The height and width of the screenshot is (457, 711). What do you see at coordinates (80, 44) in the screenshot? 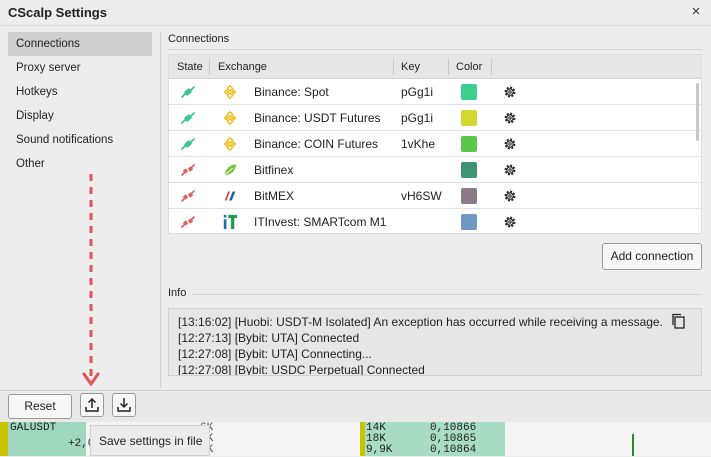
I see `sidebar-item-connections: Connections` at bounding box center [80, 44].